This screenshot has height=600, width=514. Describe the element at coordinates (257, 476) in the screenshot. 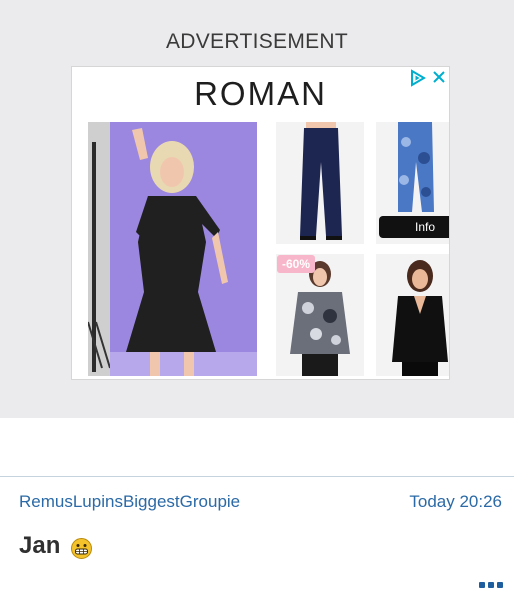

I see `post-divider` at that location.